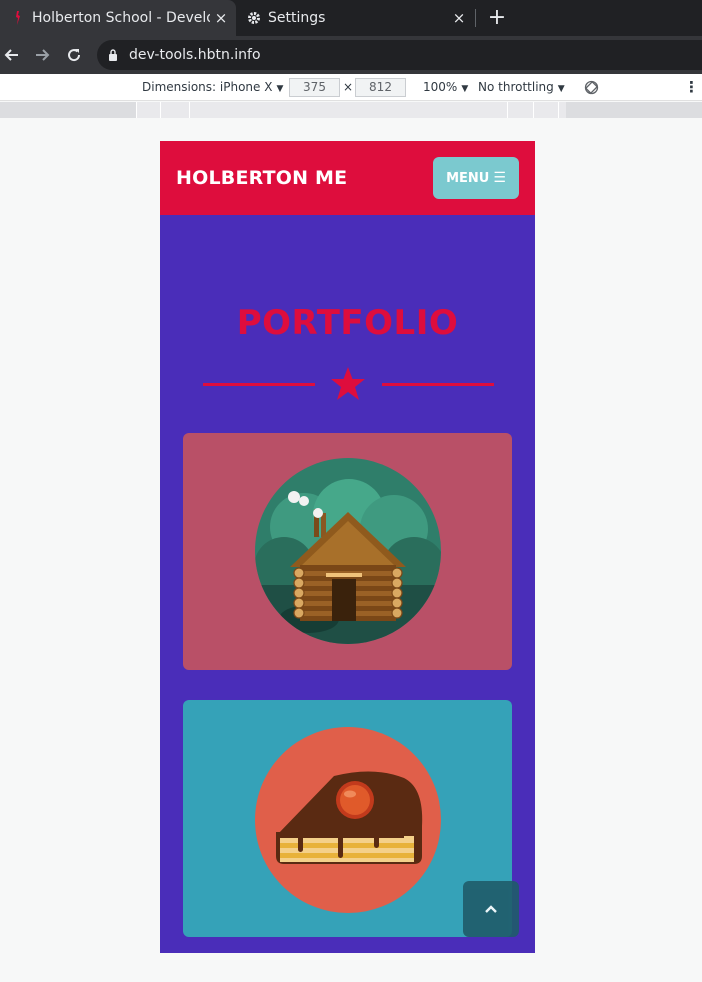 This screenshot has width=702, height=982. I want to click on star-icon, so click(348, 383).